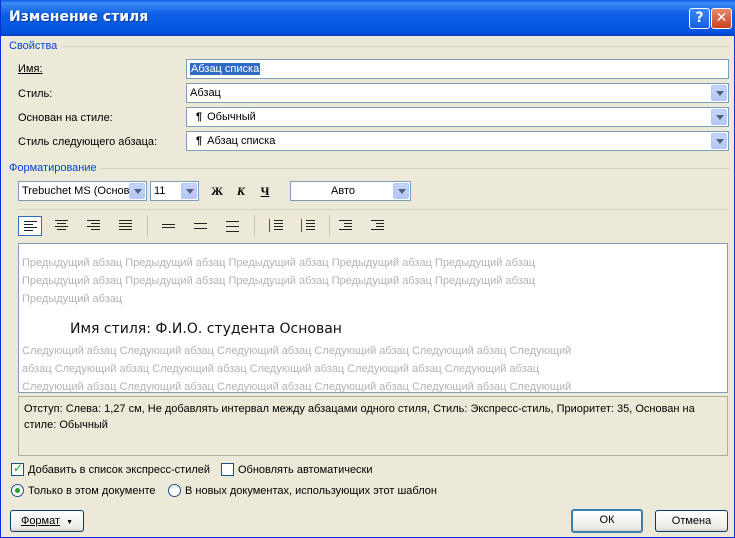  I want to click on format-button-label: Формат, so click(40, 521).